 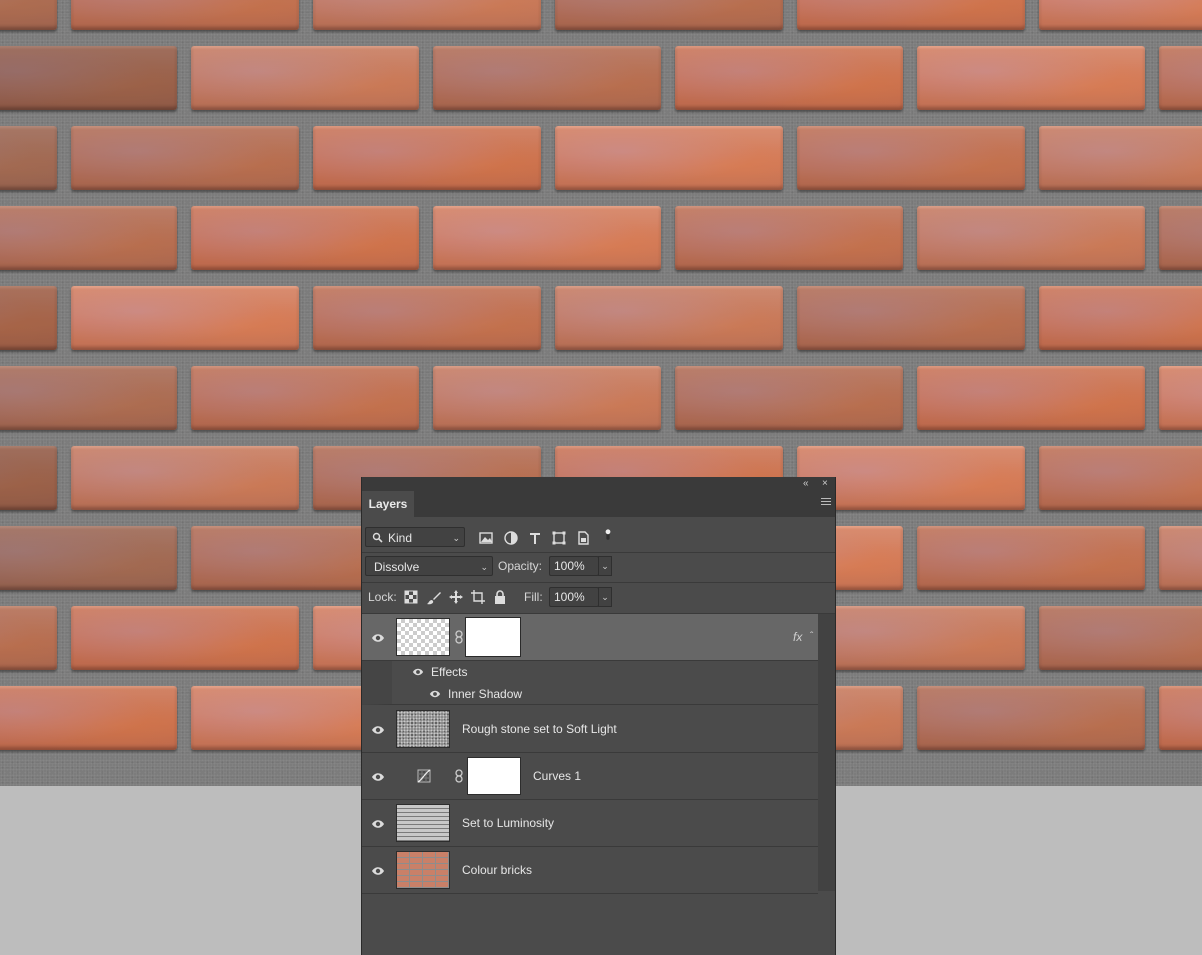 What do you see at coordinates (511, 538) in the screenshot?
I see `adjustment-layer-filter-icon` at bounding box center [511, 538].